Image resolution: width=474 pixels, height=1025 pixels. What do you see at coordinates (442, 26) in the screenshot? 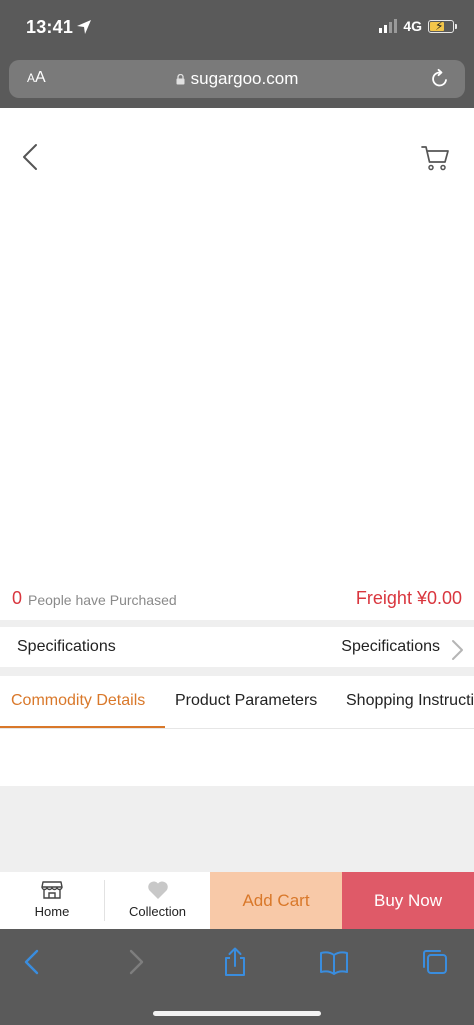
I see `battery-charging-icon: ⚡` at bounding box center [442, 26].